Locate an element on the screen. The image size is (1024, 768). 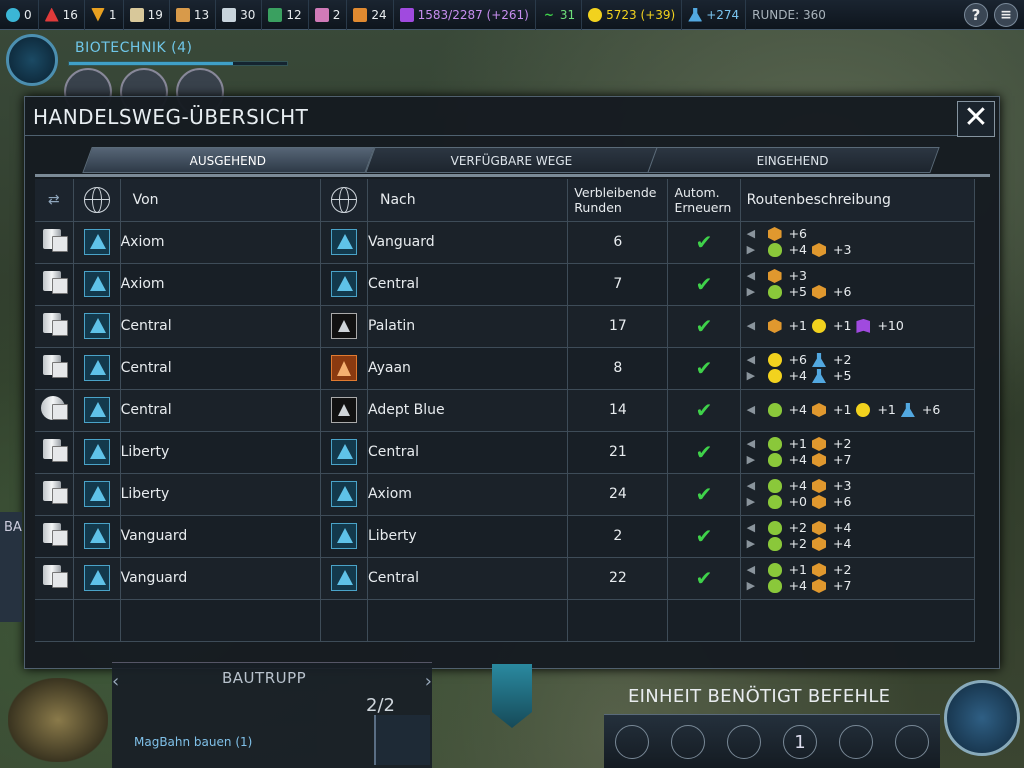
build-magrail-button is located at coordinates (402, 740).